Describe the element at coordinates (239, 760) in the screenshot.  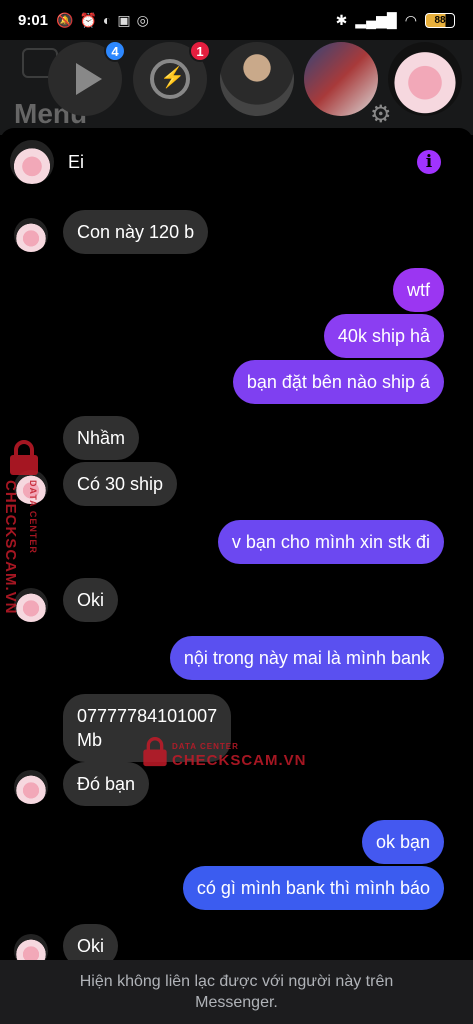
I see `watermark-brand: CHECKSCAM.VN` at that location.